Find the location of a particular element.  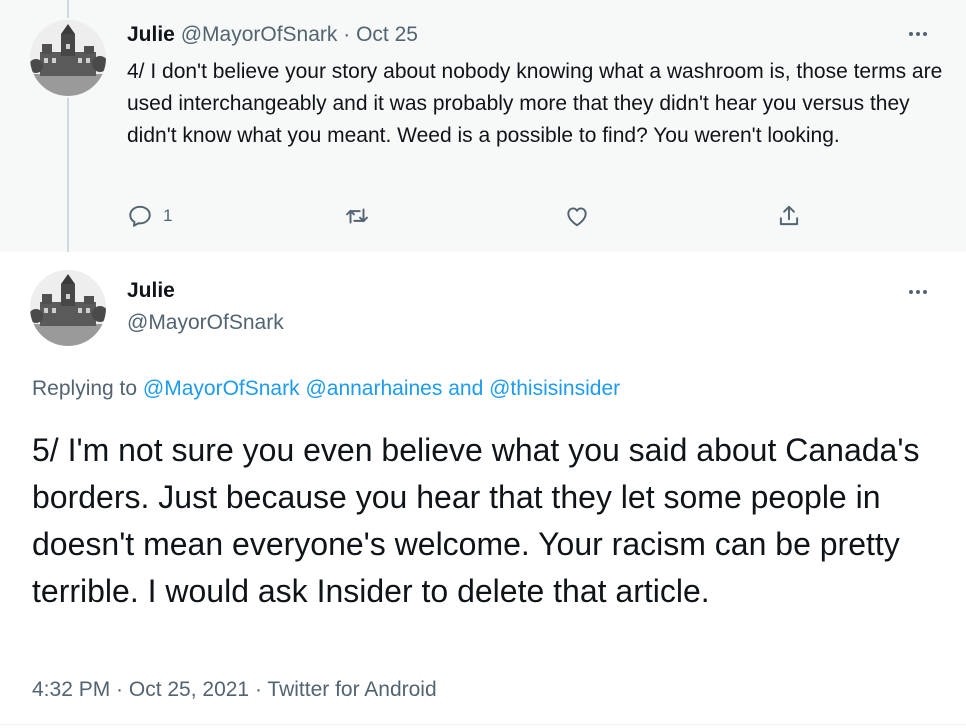

retweet-icon is located at coordinates (357, 216).